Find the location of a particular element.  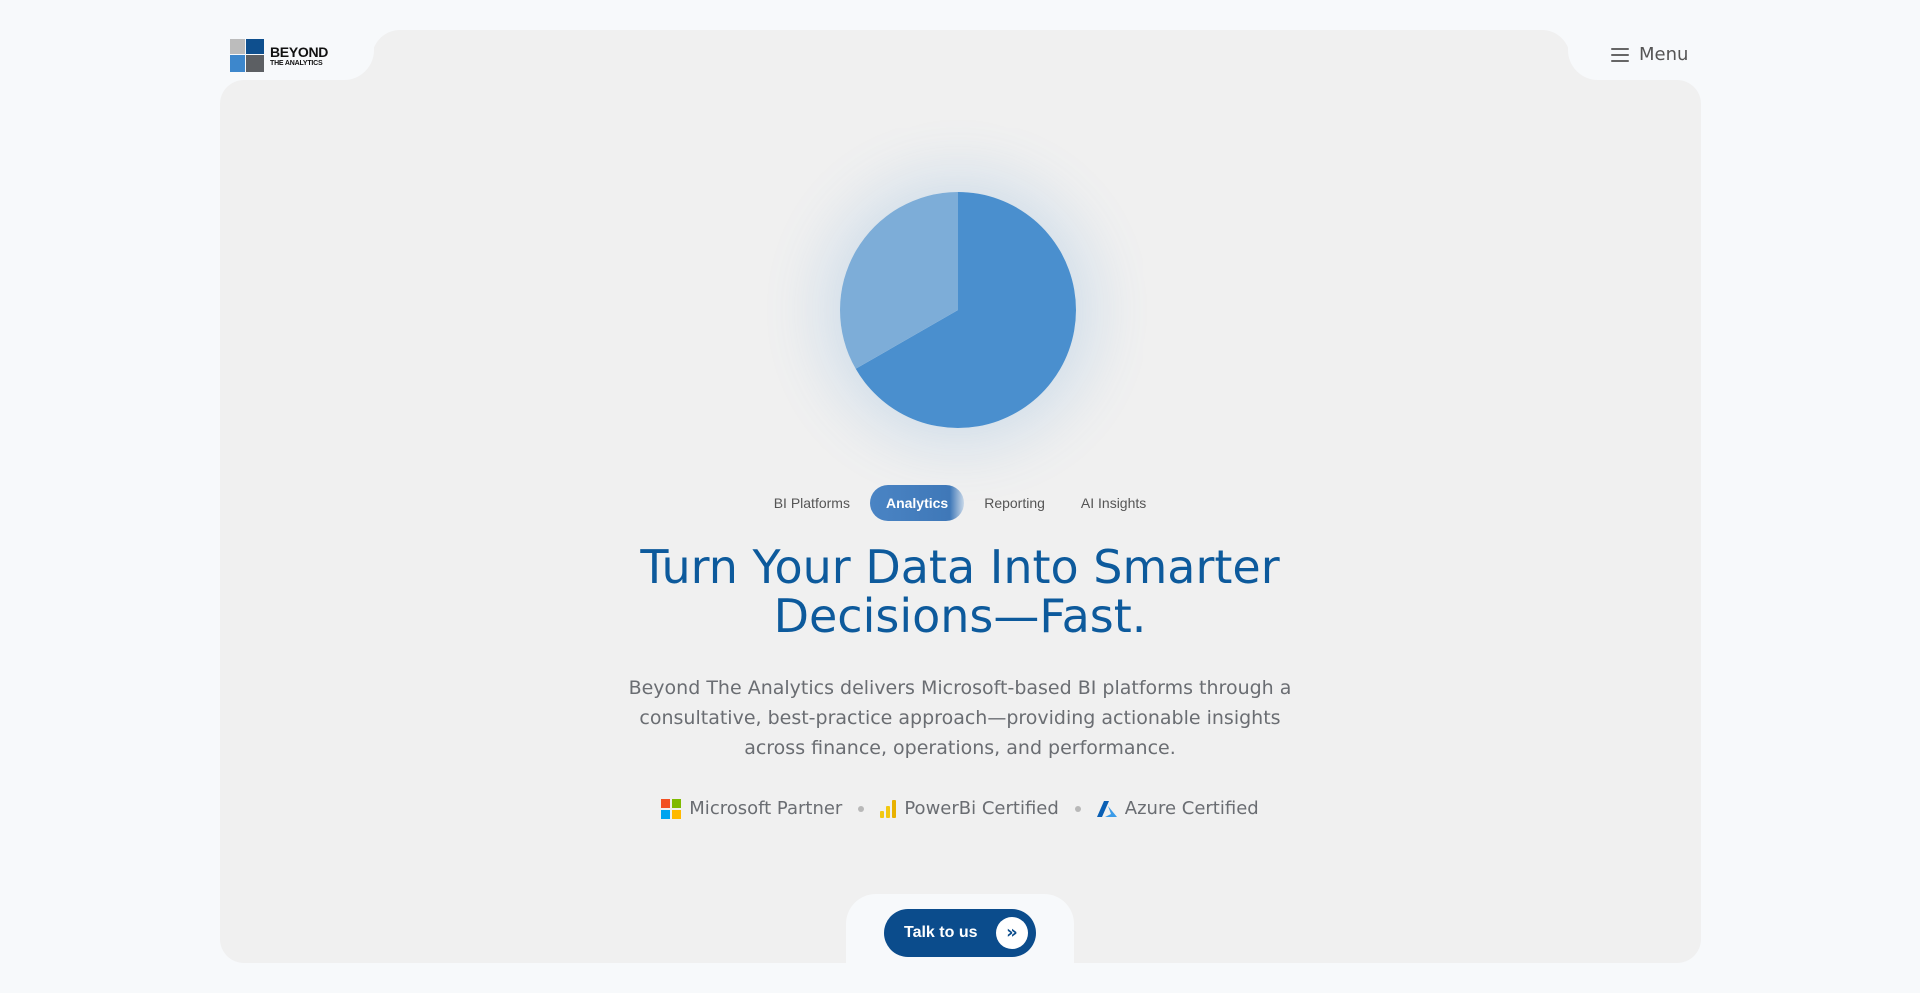

brand-logo: BEYOND THE ANALYTICS is located at coordinates (279, 55).